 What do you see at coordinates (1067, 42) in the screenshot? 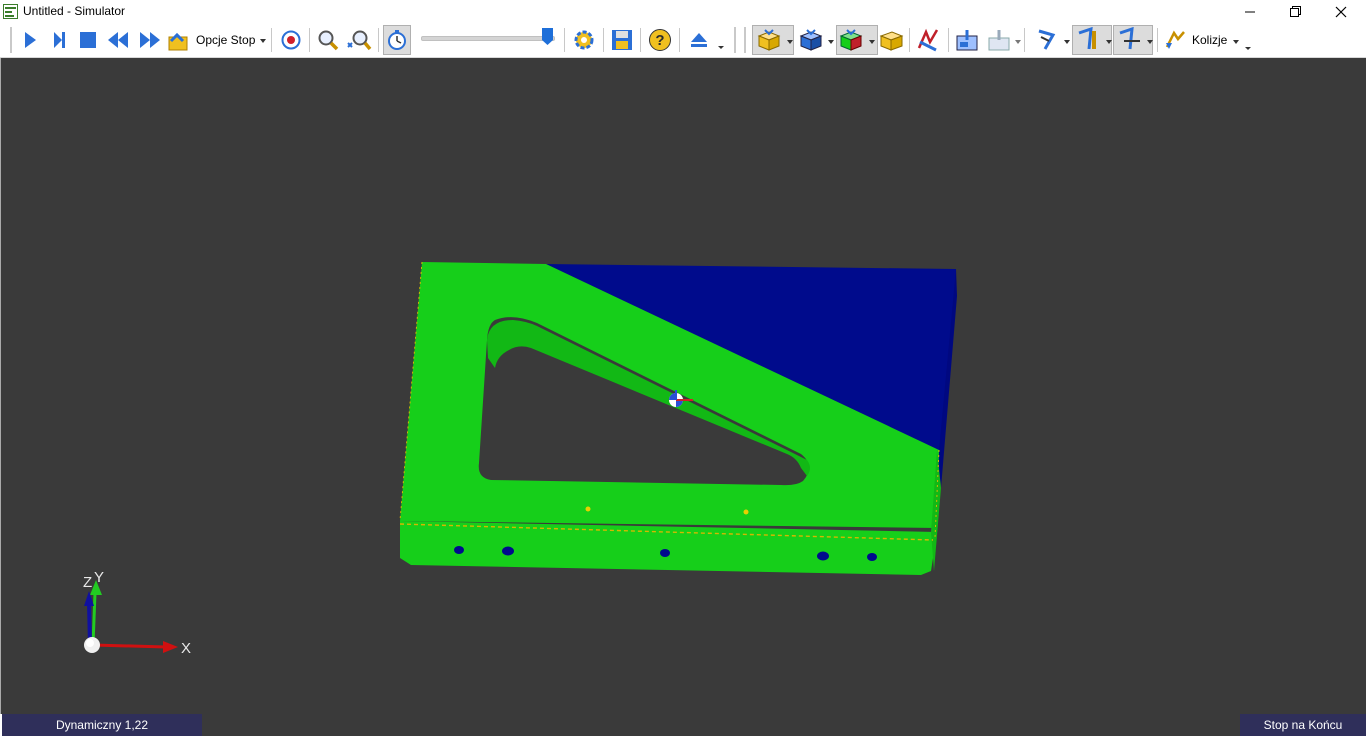
I see `tool-chevron-down-icon` at bounding box center [1067, 42].